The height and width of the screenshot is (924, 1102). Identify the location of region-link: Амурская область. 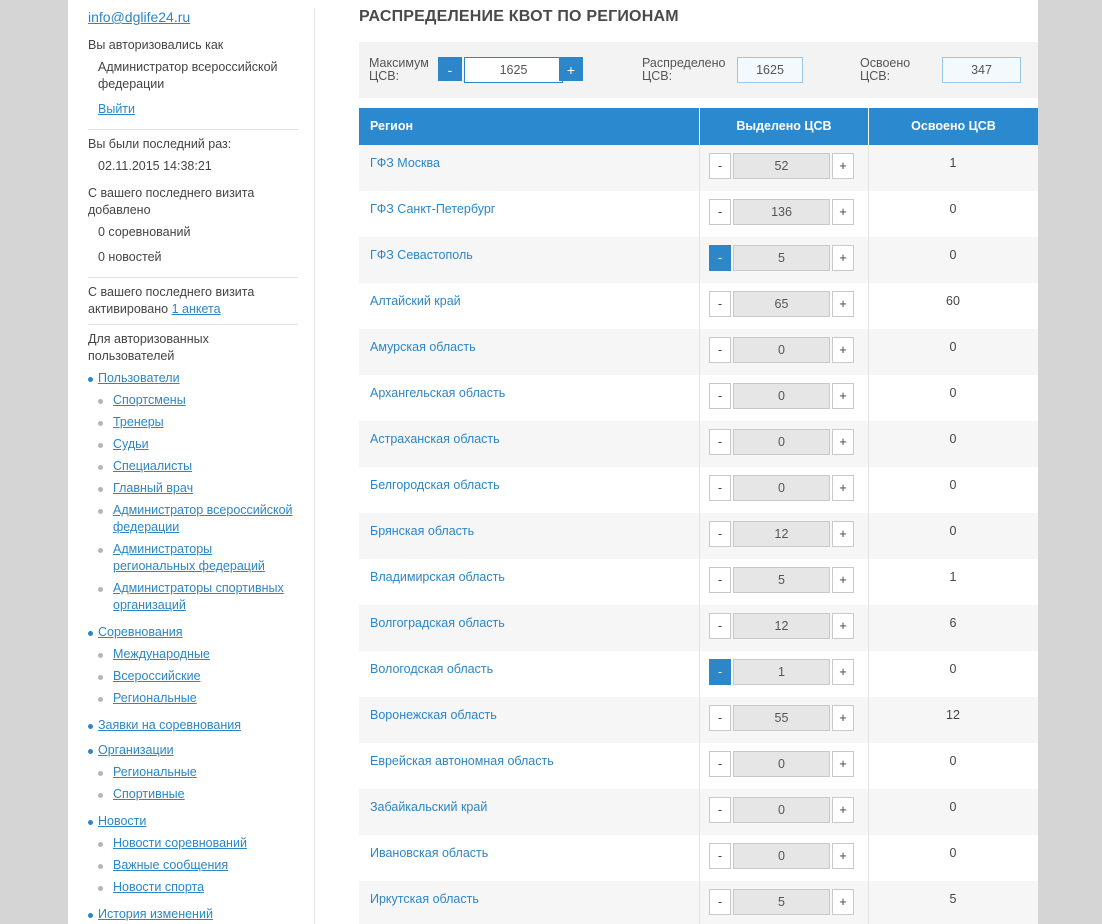
(423, 347).